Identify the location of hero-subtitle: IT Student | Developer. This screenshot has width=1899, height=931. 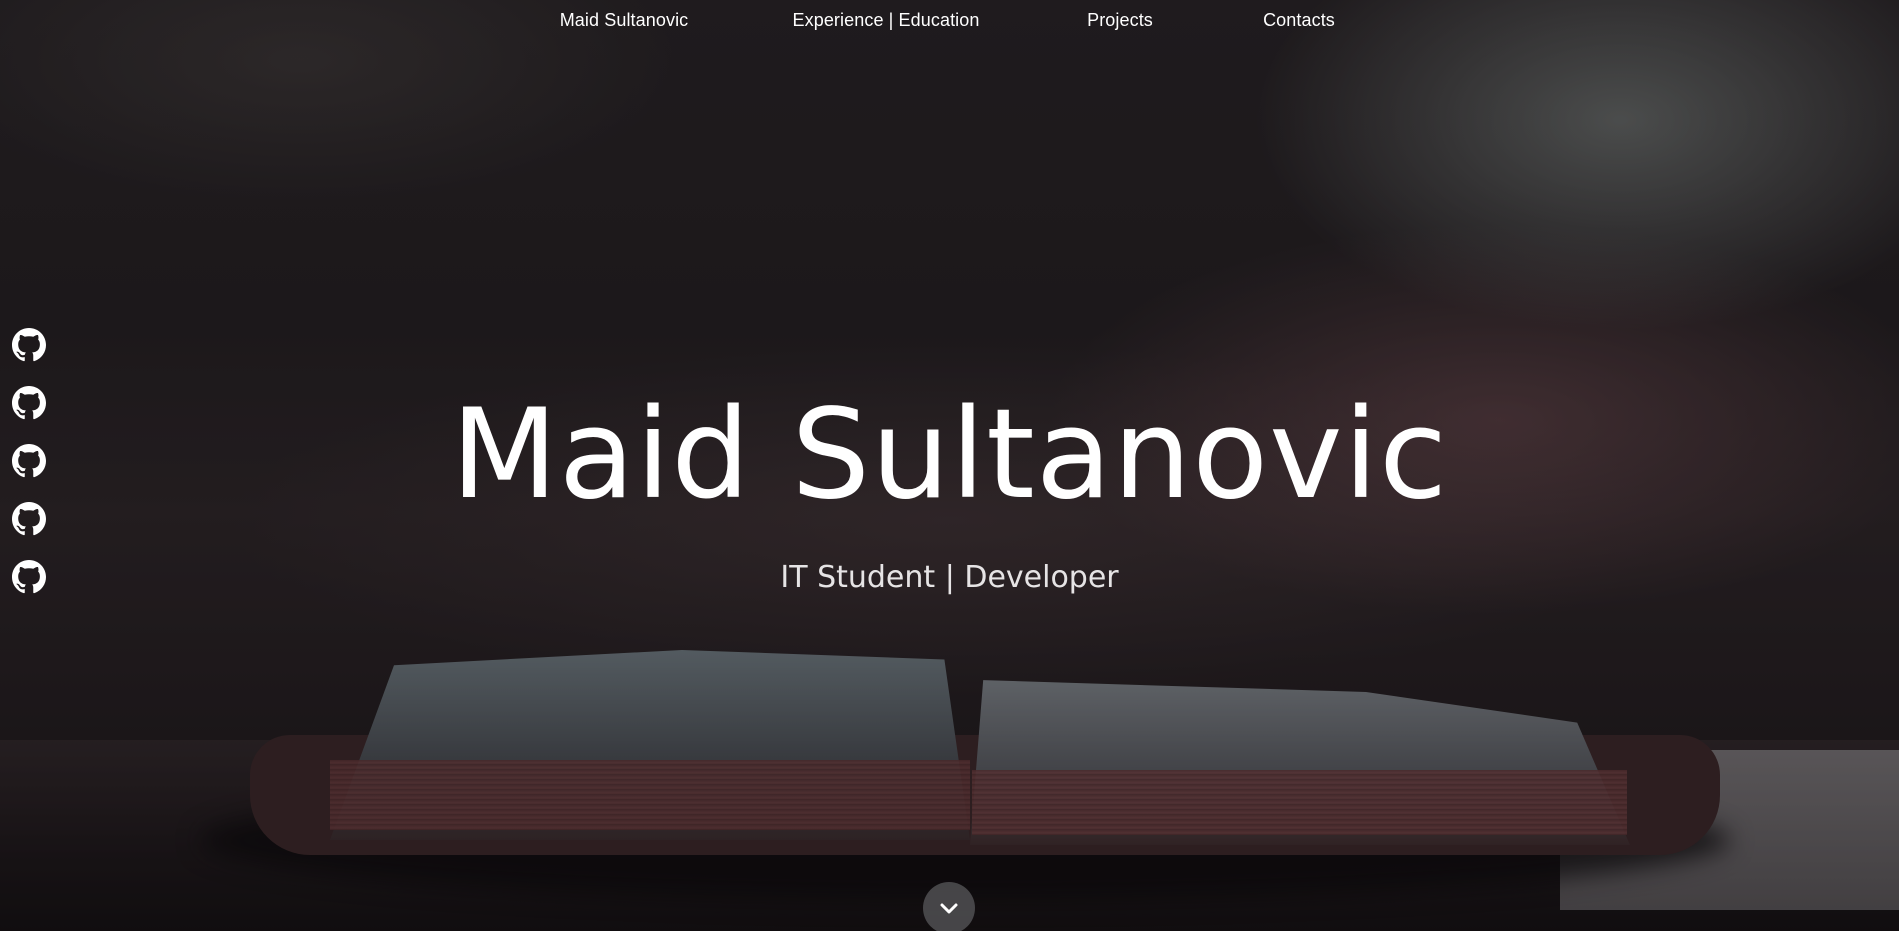
(949, 577).